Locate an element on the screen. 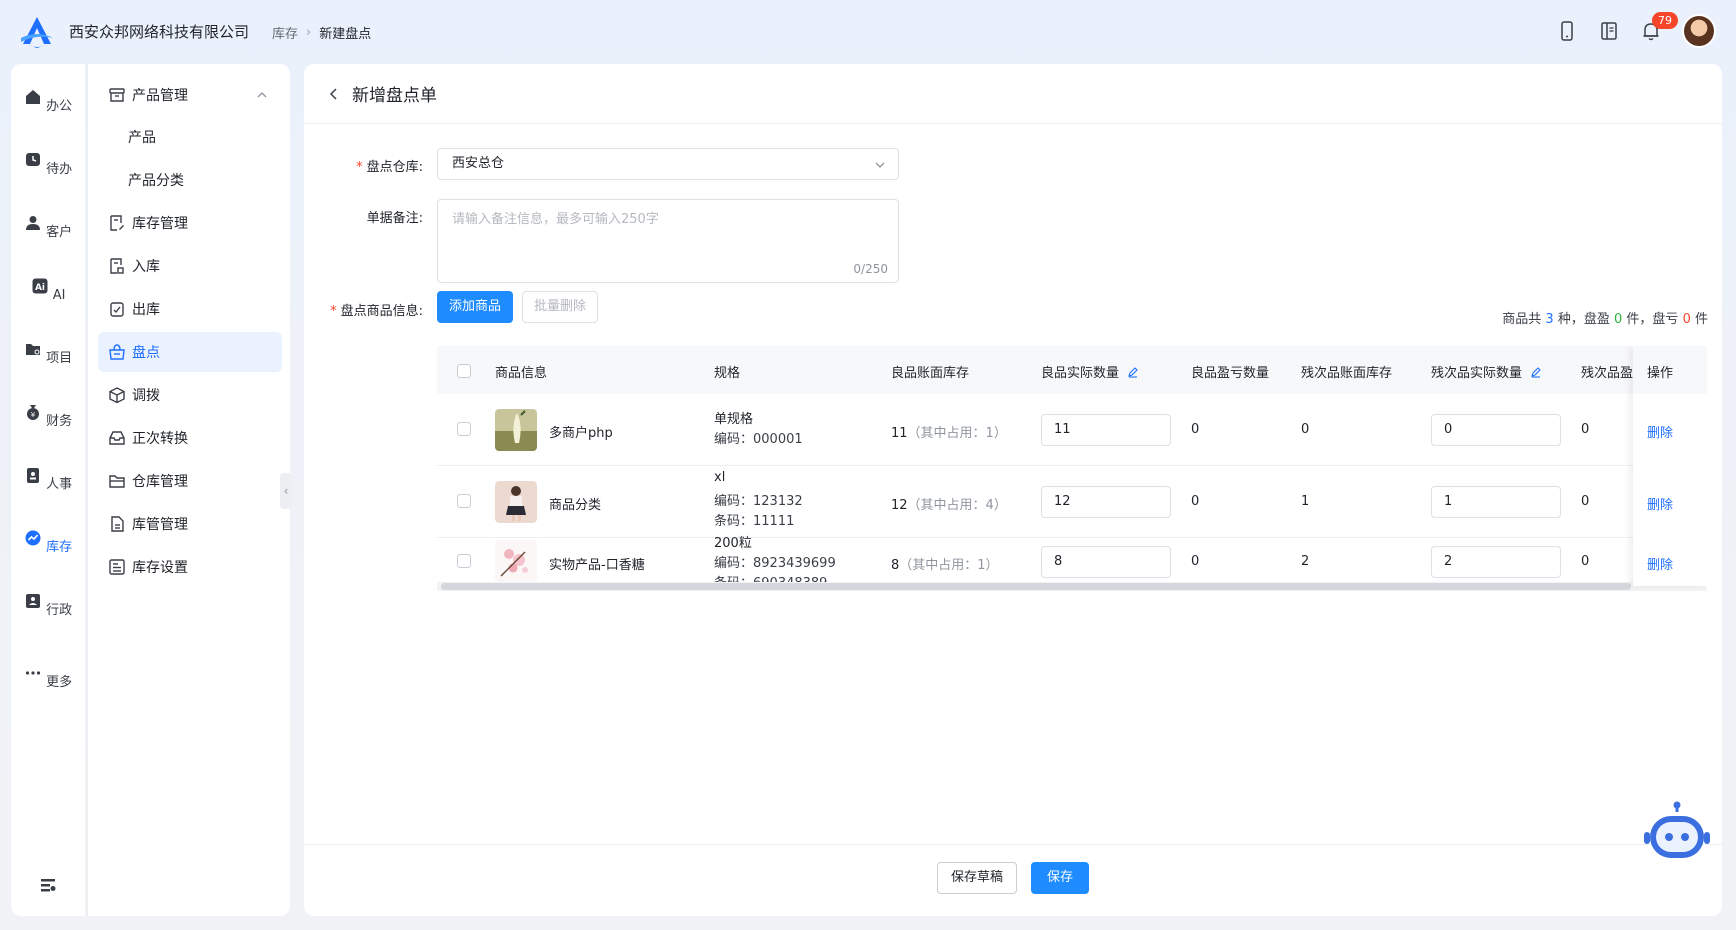  good-diff-qty: 0 is located at coordinates (1195, 561).